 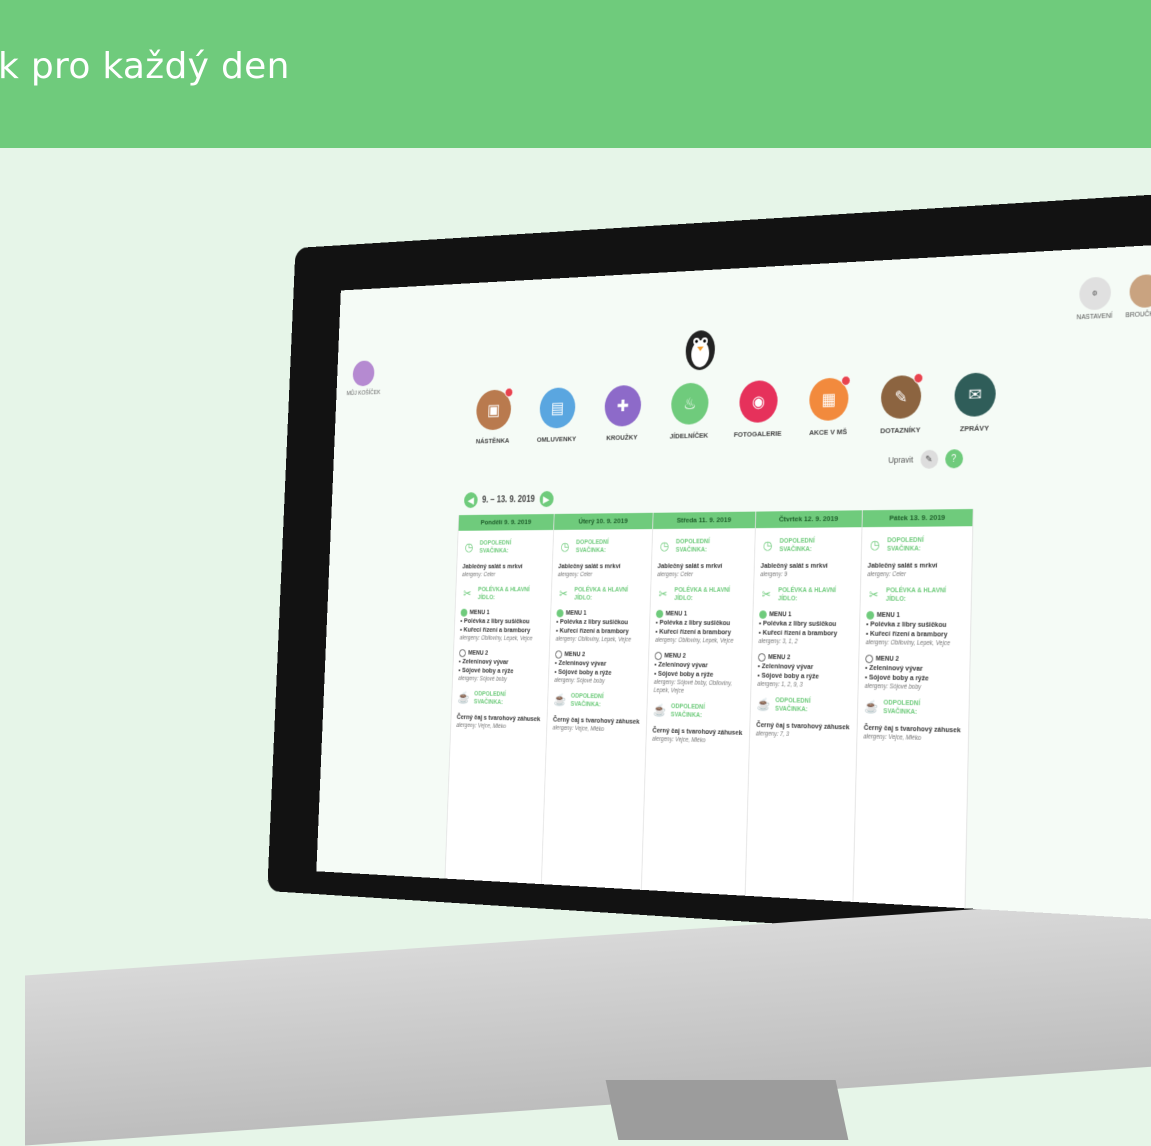 I want to click on basket-icon, so click(x=363, y=373).